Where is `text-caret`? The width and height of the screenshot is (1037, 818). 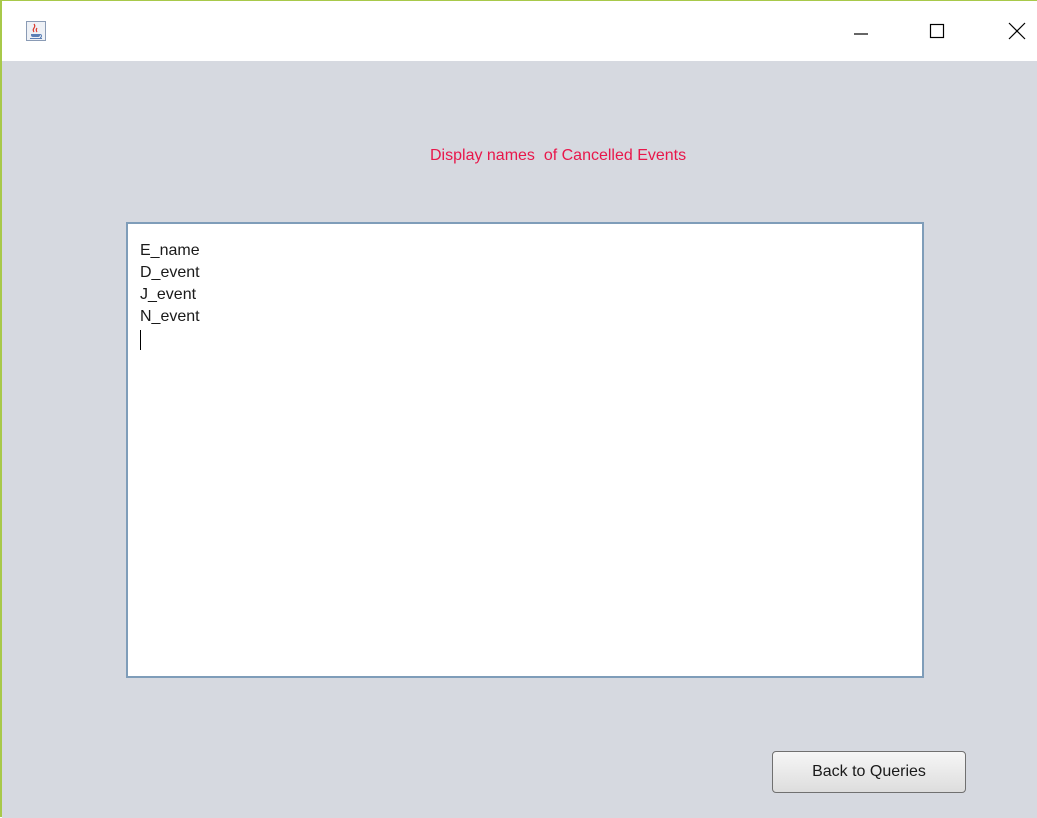 text-caret is located at coordinates (140, 340).